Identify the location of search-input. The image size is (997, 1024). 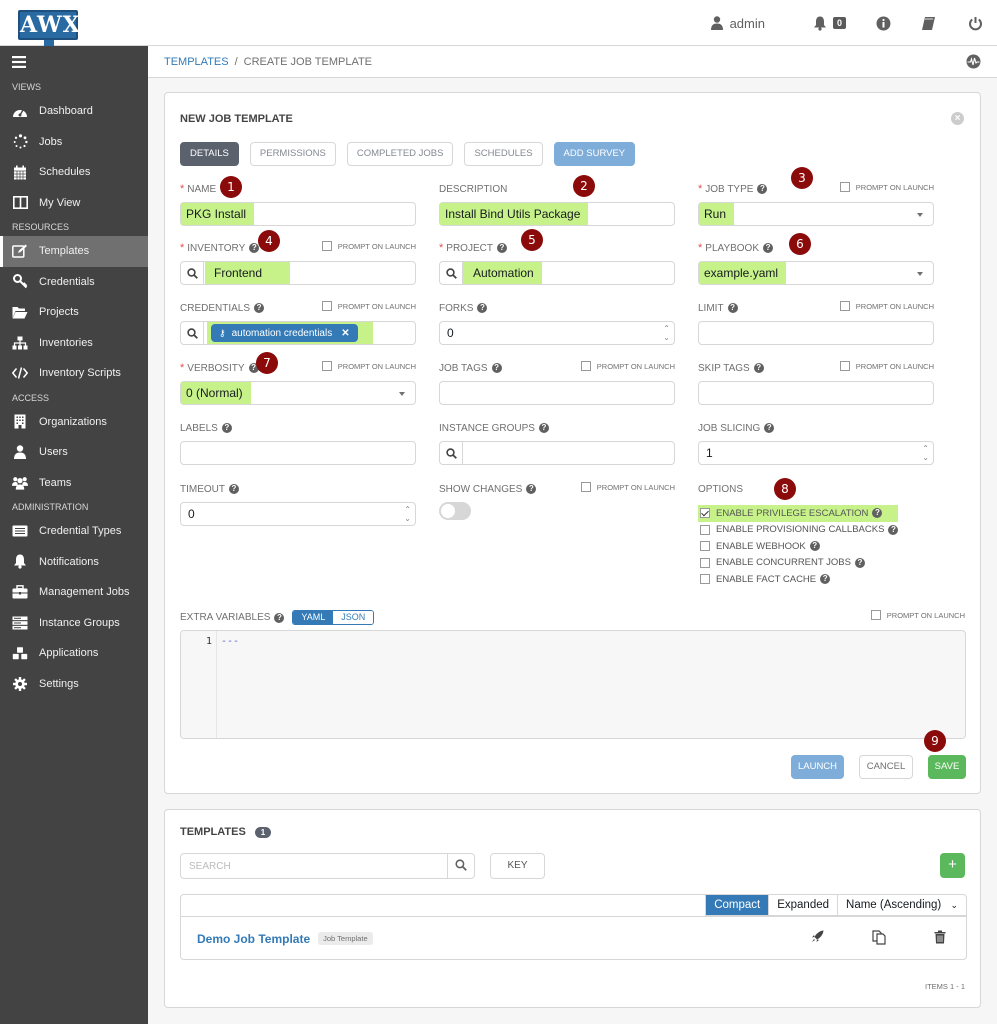
(314, 866).